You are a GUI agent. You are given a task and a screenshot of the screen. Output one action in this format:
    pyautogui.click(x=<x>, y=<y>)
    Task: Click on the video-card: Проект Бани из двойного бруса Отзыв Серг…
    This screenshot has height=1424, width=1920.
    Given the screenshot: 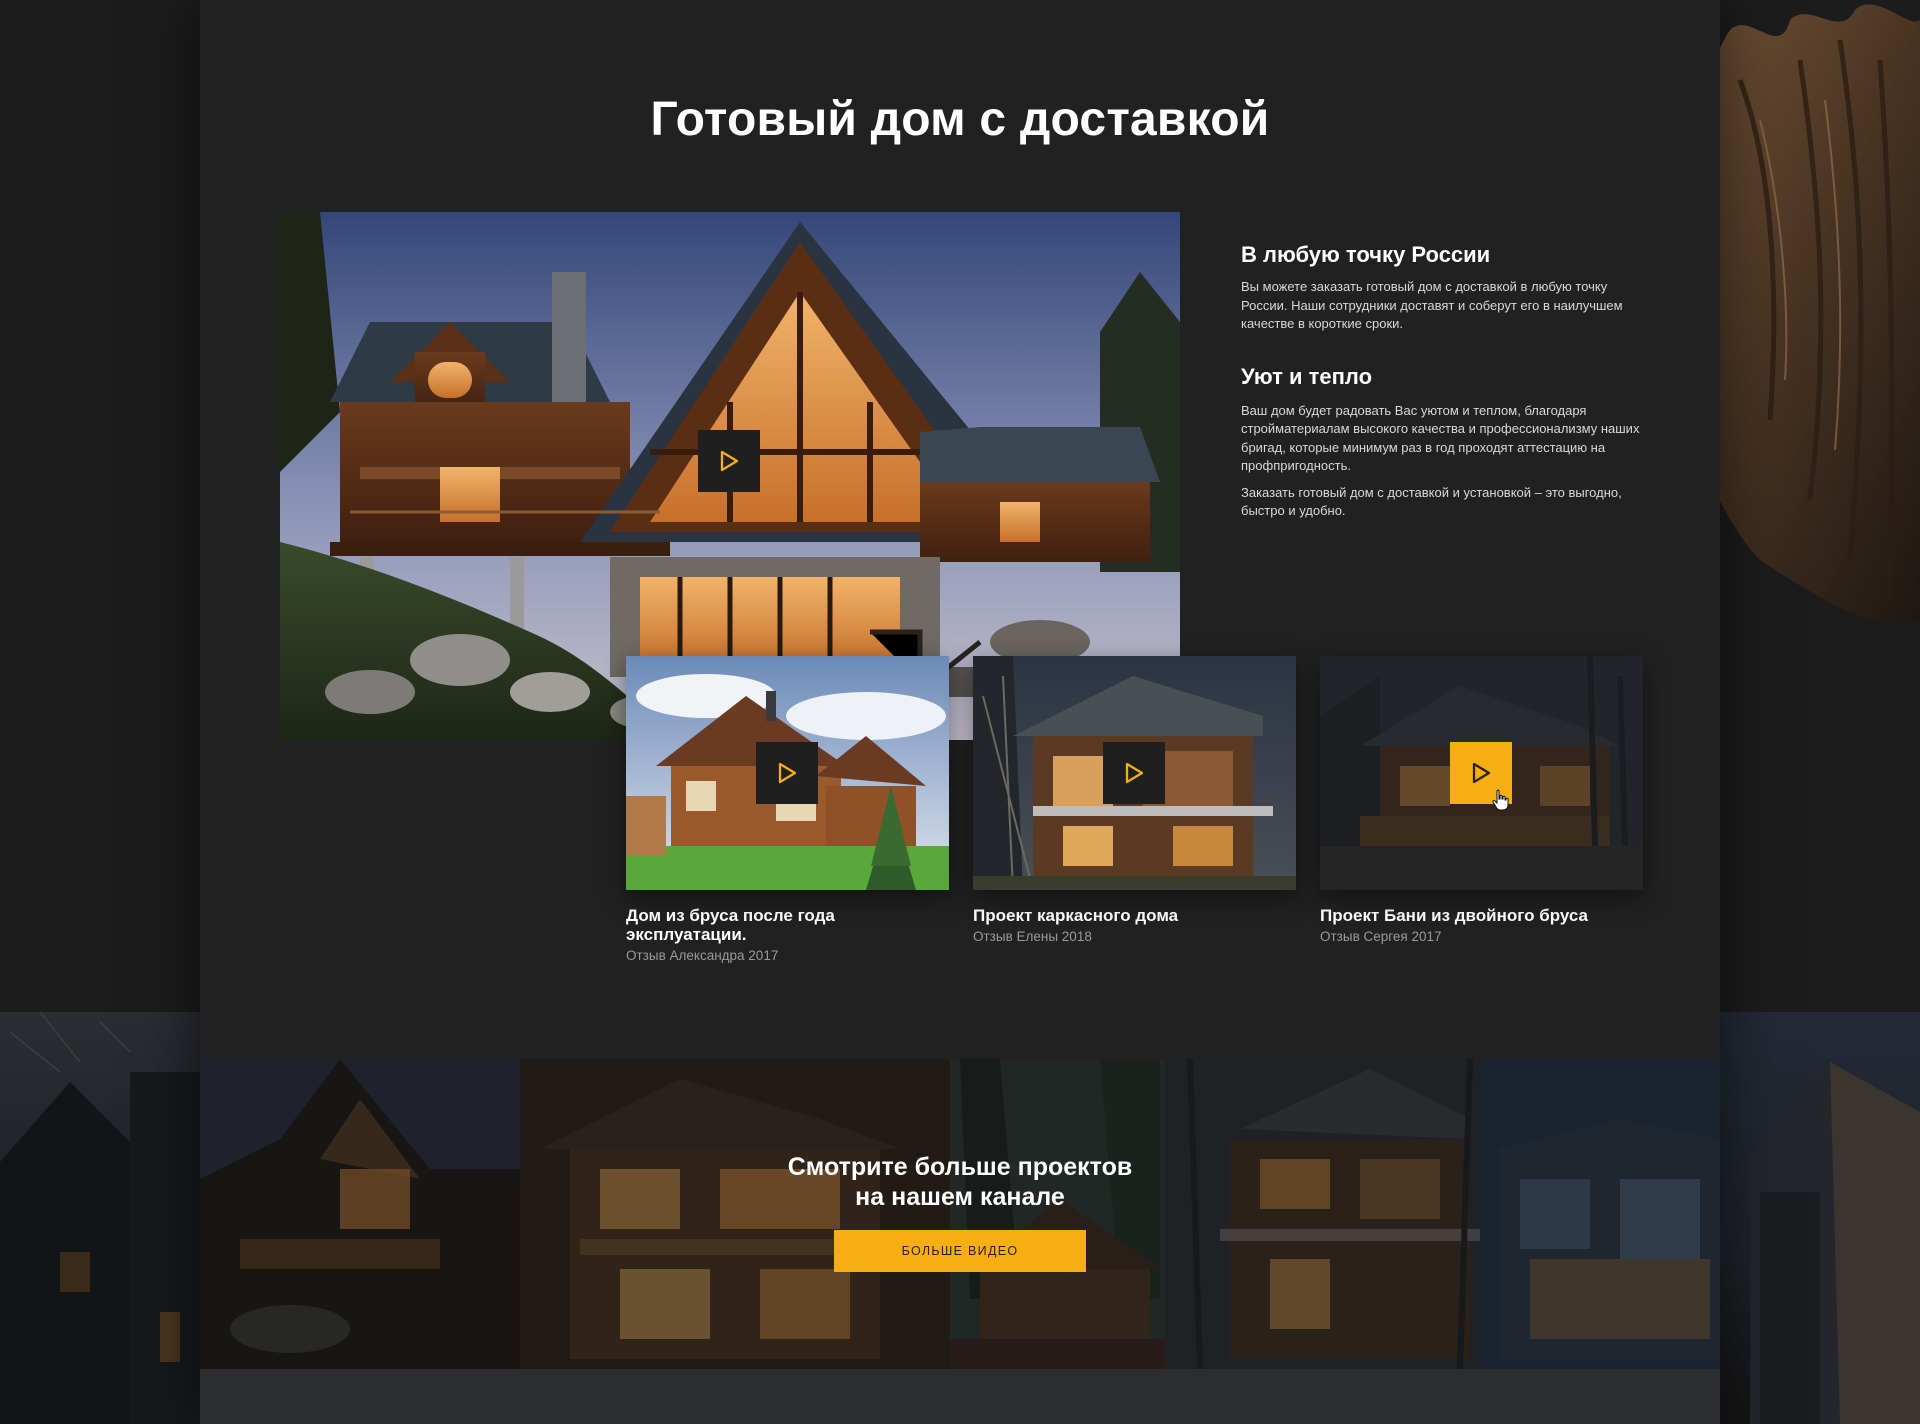 What is the action you would take?
    pyautogui.click(x=1481, y=800)
    